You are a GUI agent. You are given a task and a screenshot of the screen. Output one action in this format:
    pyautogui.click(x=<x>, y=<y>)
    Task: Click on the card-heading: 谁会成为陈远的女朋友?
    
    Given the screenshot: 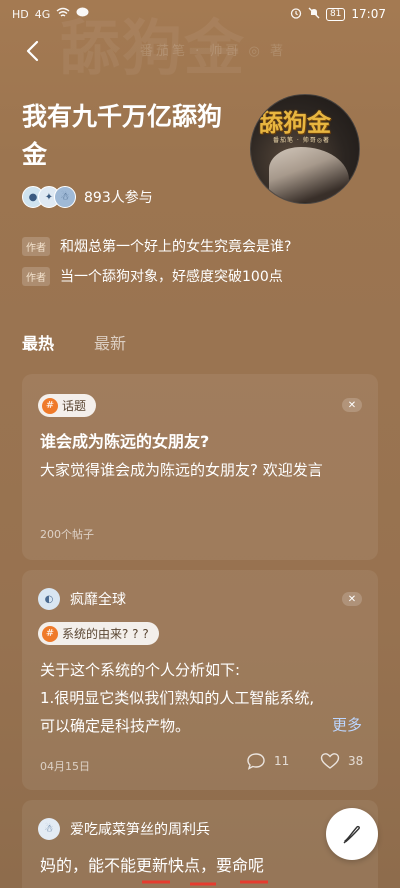 What is the action you would take?
    pyautogui.click(x=125, y=441)
    